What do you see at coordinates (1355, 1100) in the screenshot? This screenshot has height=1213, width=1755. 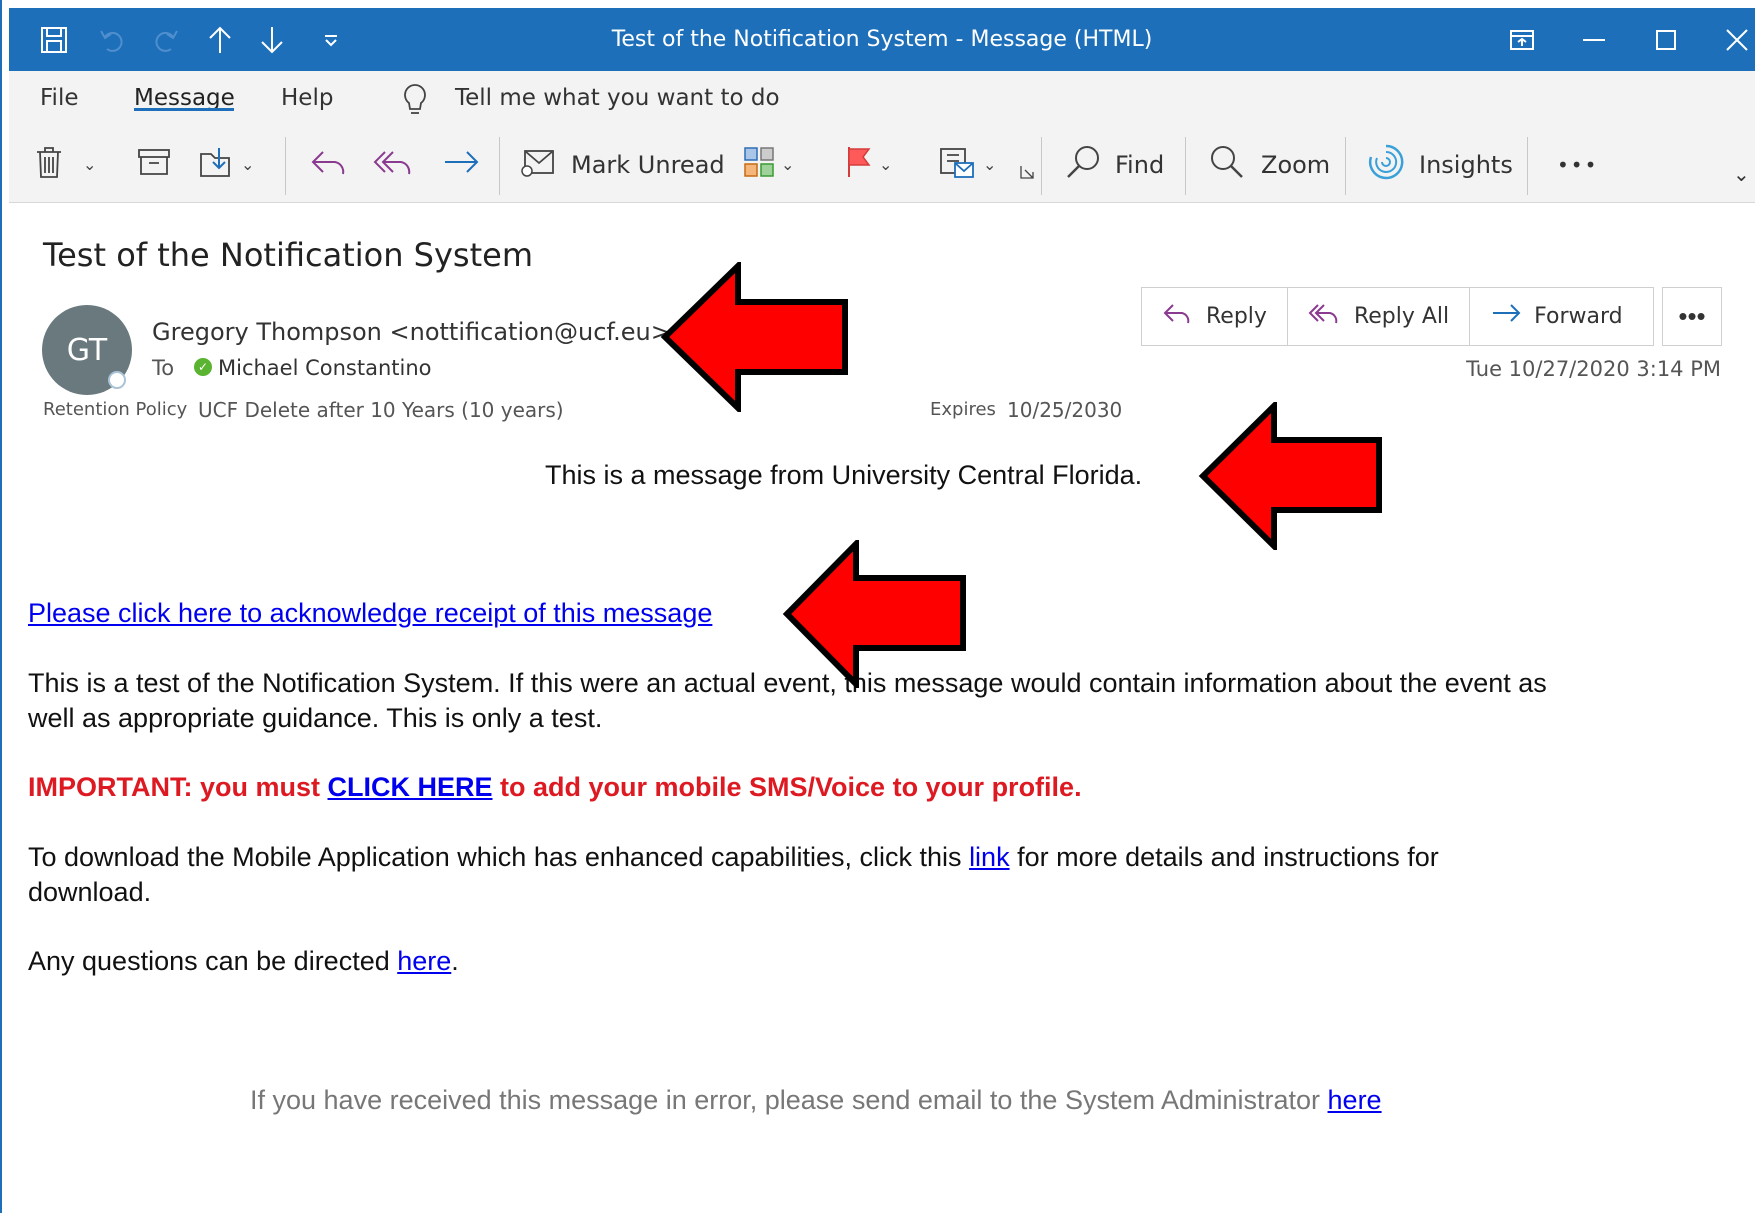 I see `footer-here-link: here` at bounding box center [1355, 1100].